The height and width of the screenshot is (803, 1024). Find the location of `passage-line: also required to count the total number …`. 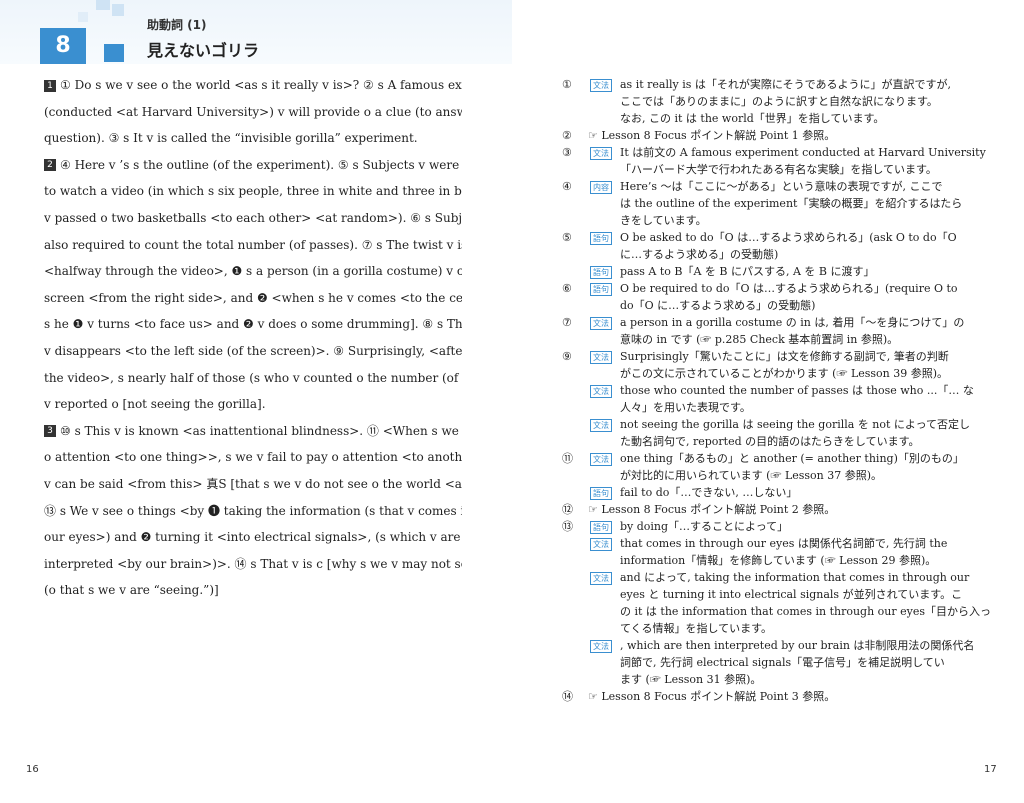

passage-line: also required to count the total number … is located at coordinates (253, 245).